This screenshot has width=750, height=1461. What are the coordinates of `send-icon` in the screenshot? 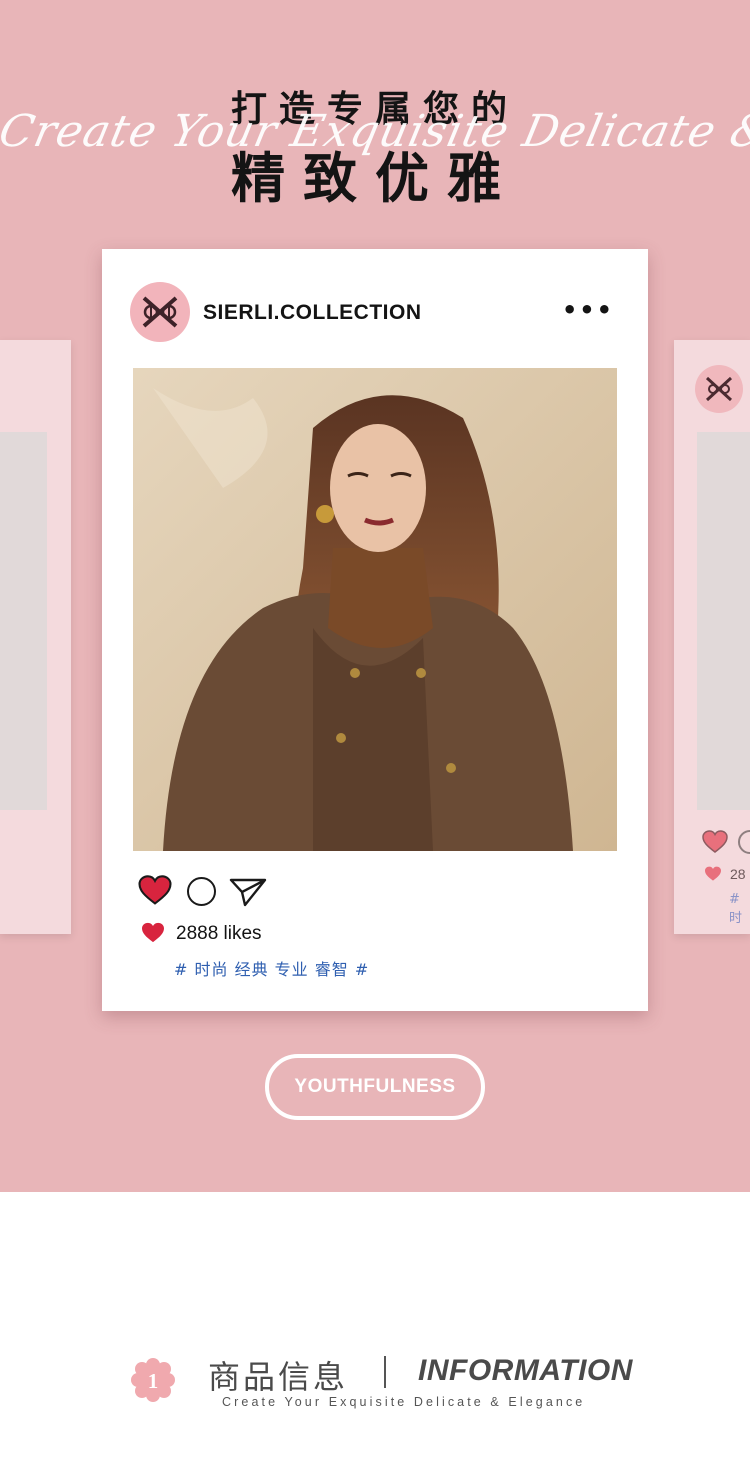 It's located at (248, 894).